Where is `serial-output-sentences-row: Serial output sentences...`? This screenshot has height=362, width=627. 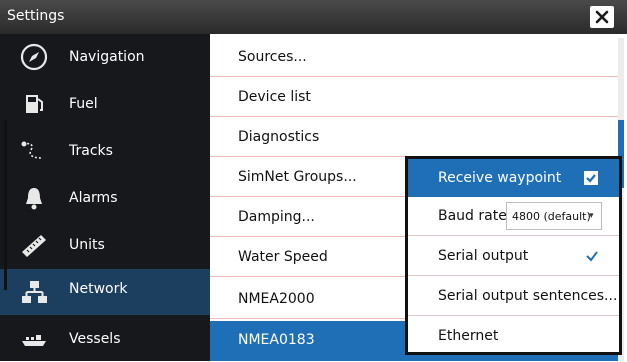
serial-output-sentences-row: Serial output sentences... is located at coordinates (513, 296).